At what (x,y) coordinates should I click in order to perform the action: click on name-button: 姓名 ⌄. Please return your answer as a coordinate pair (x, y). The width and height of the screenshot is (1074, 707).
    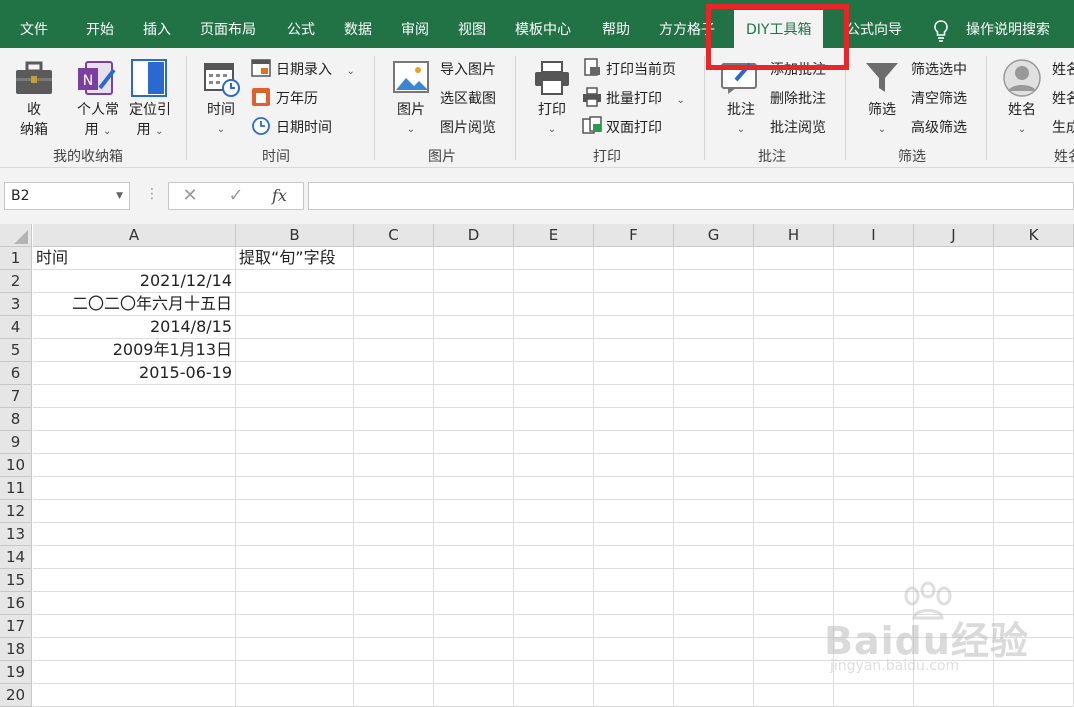
    Looking at the image, I should click on (1022, 120).